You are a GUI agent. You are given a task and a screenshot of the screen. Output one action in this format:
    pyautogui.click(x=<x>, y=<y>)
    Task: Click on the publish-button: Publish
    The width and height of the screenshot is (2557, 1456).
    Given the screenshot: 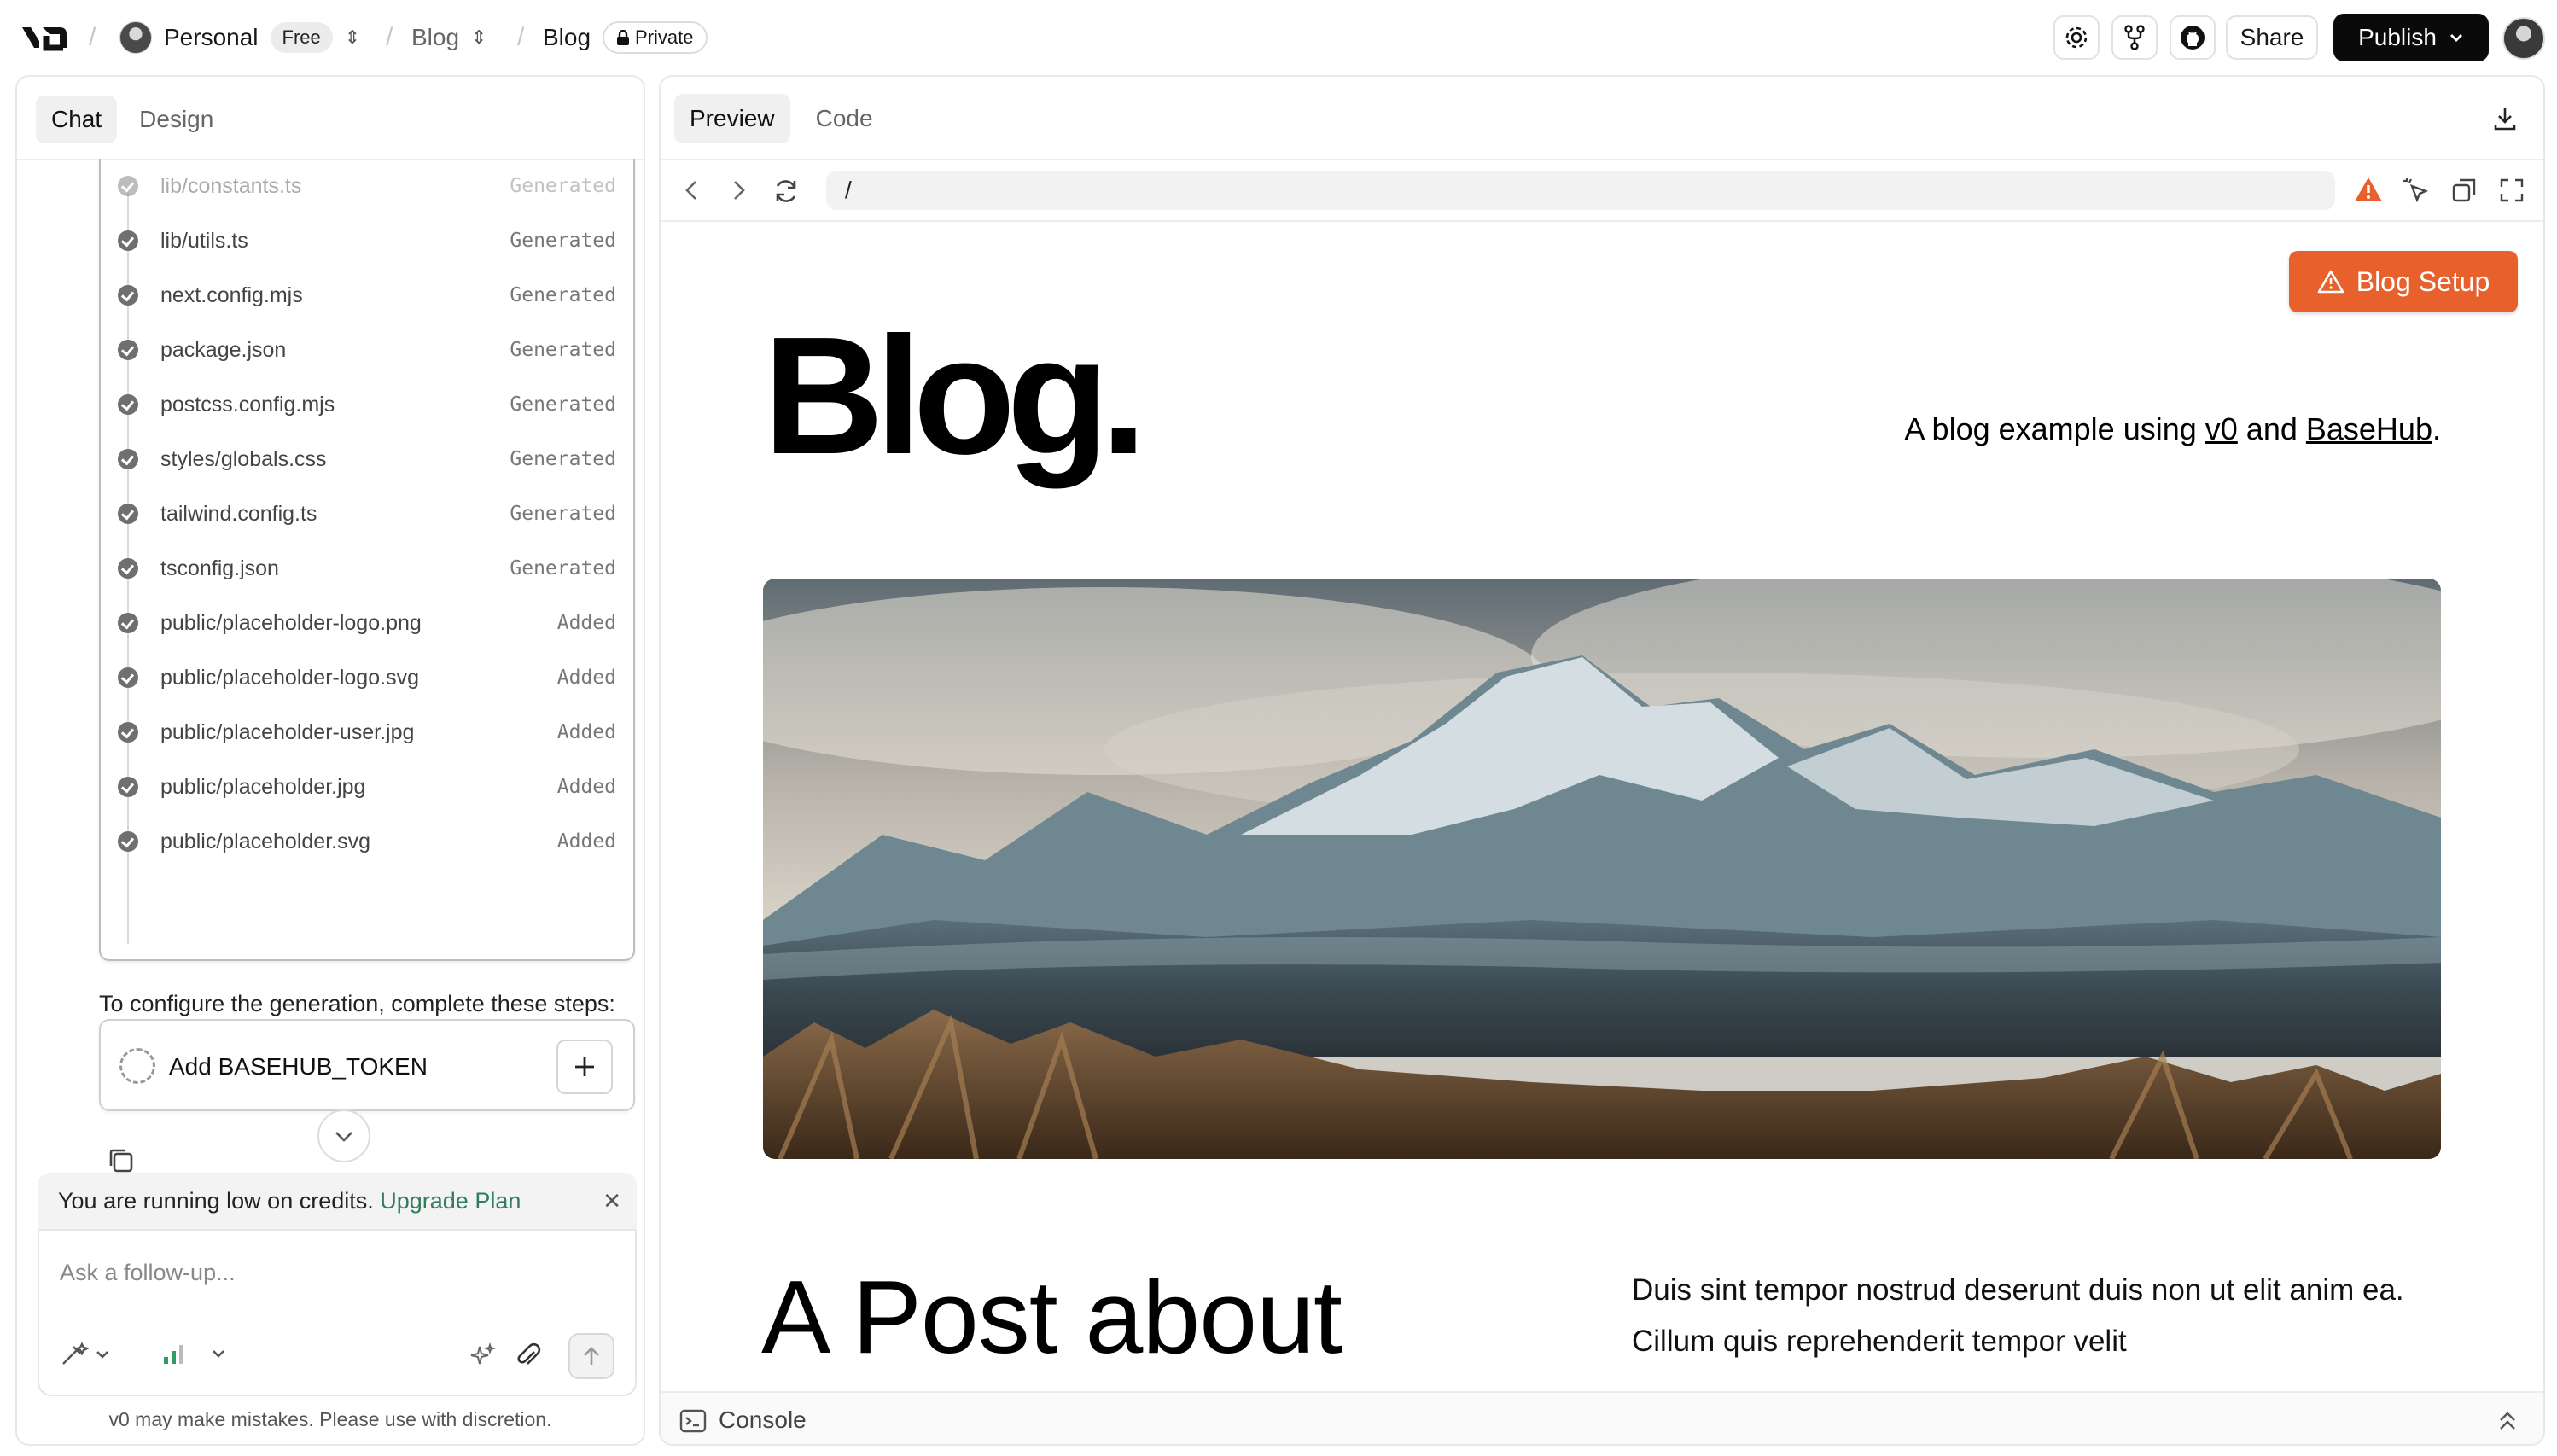 What is the action you would take?
    pyautogui.click(x=2411, y=37)
    